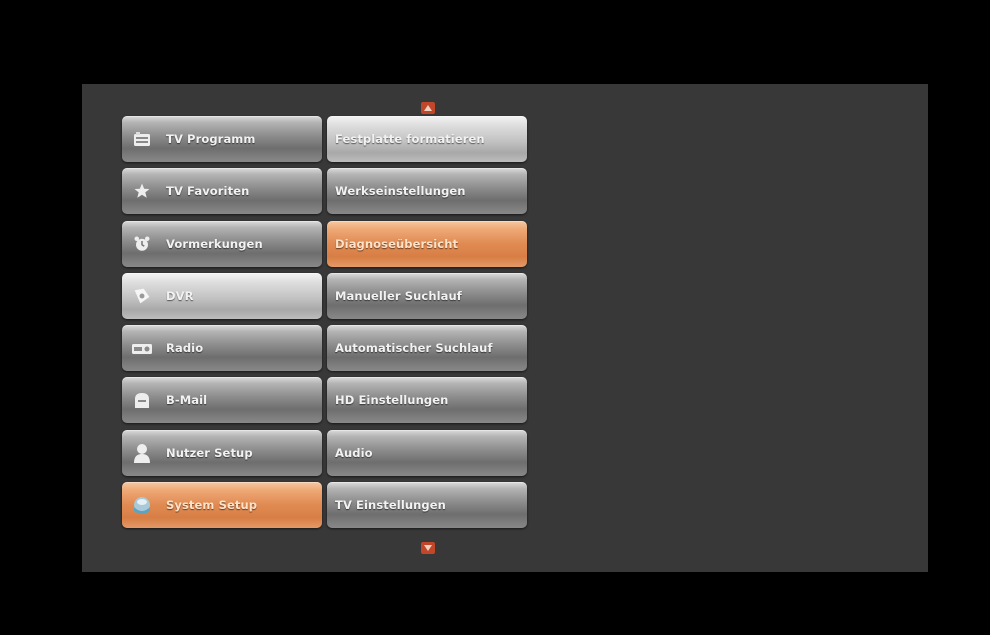 The height and width of the screenshot is (635, 990). Describe the element at coordinates (390, 505) in the screenshot. I see `sub-menu-item-label: TV Einstellungen` at that location.